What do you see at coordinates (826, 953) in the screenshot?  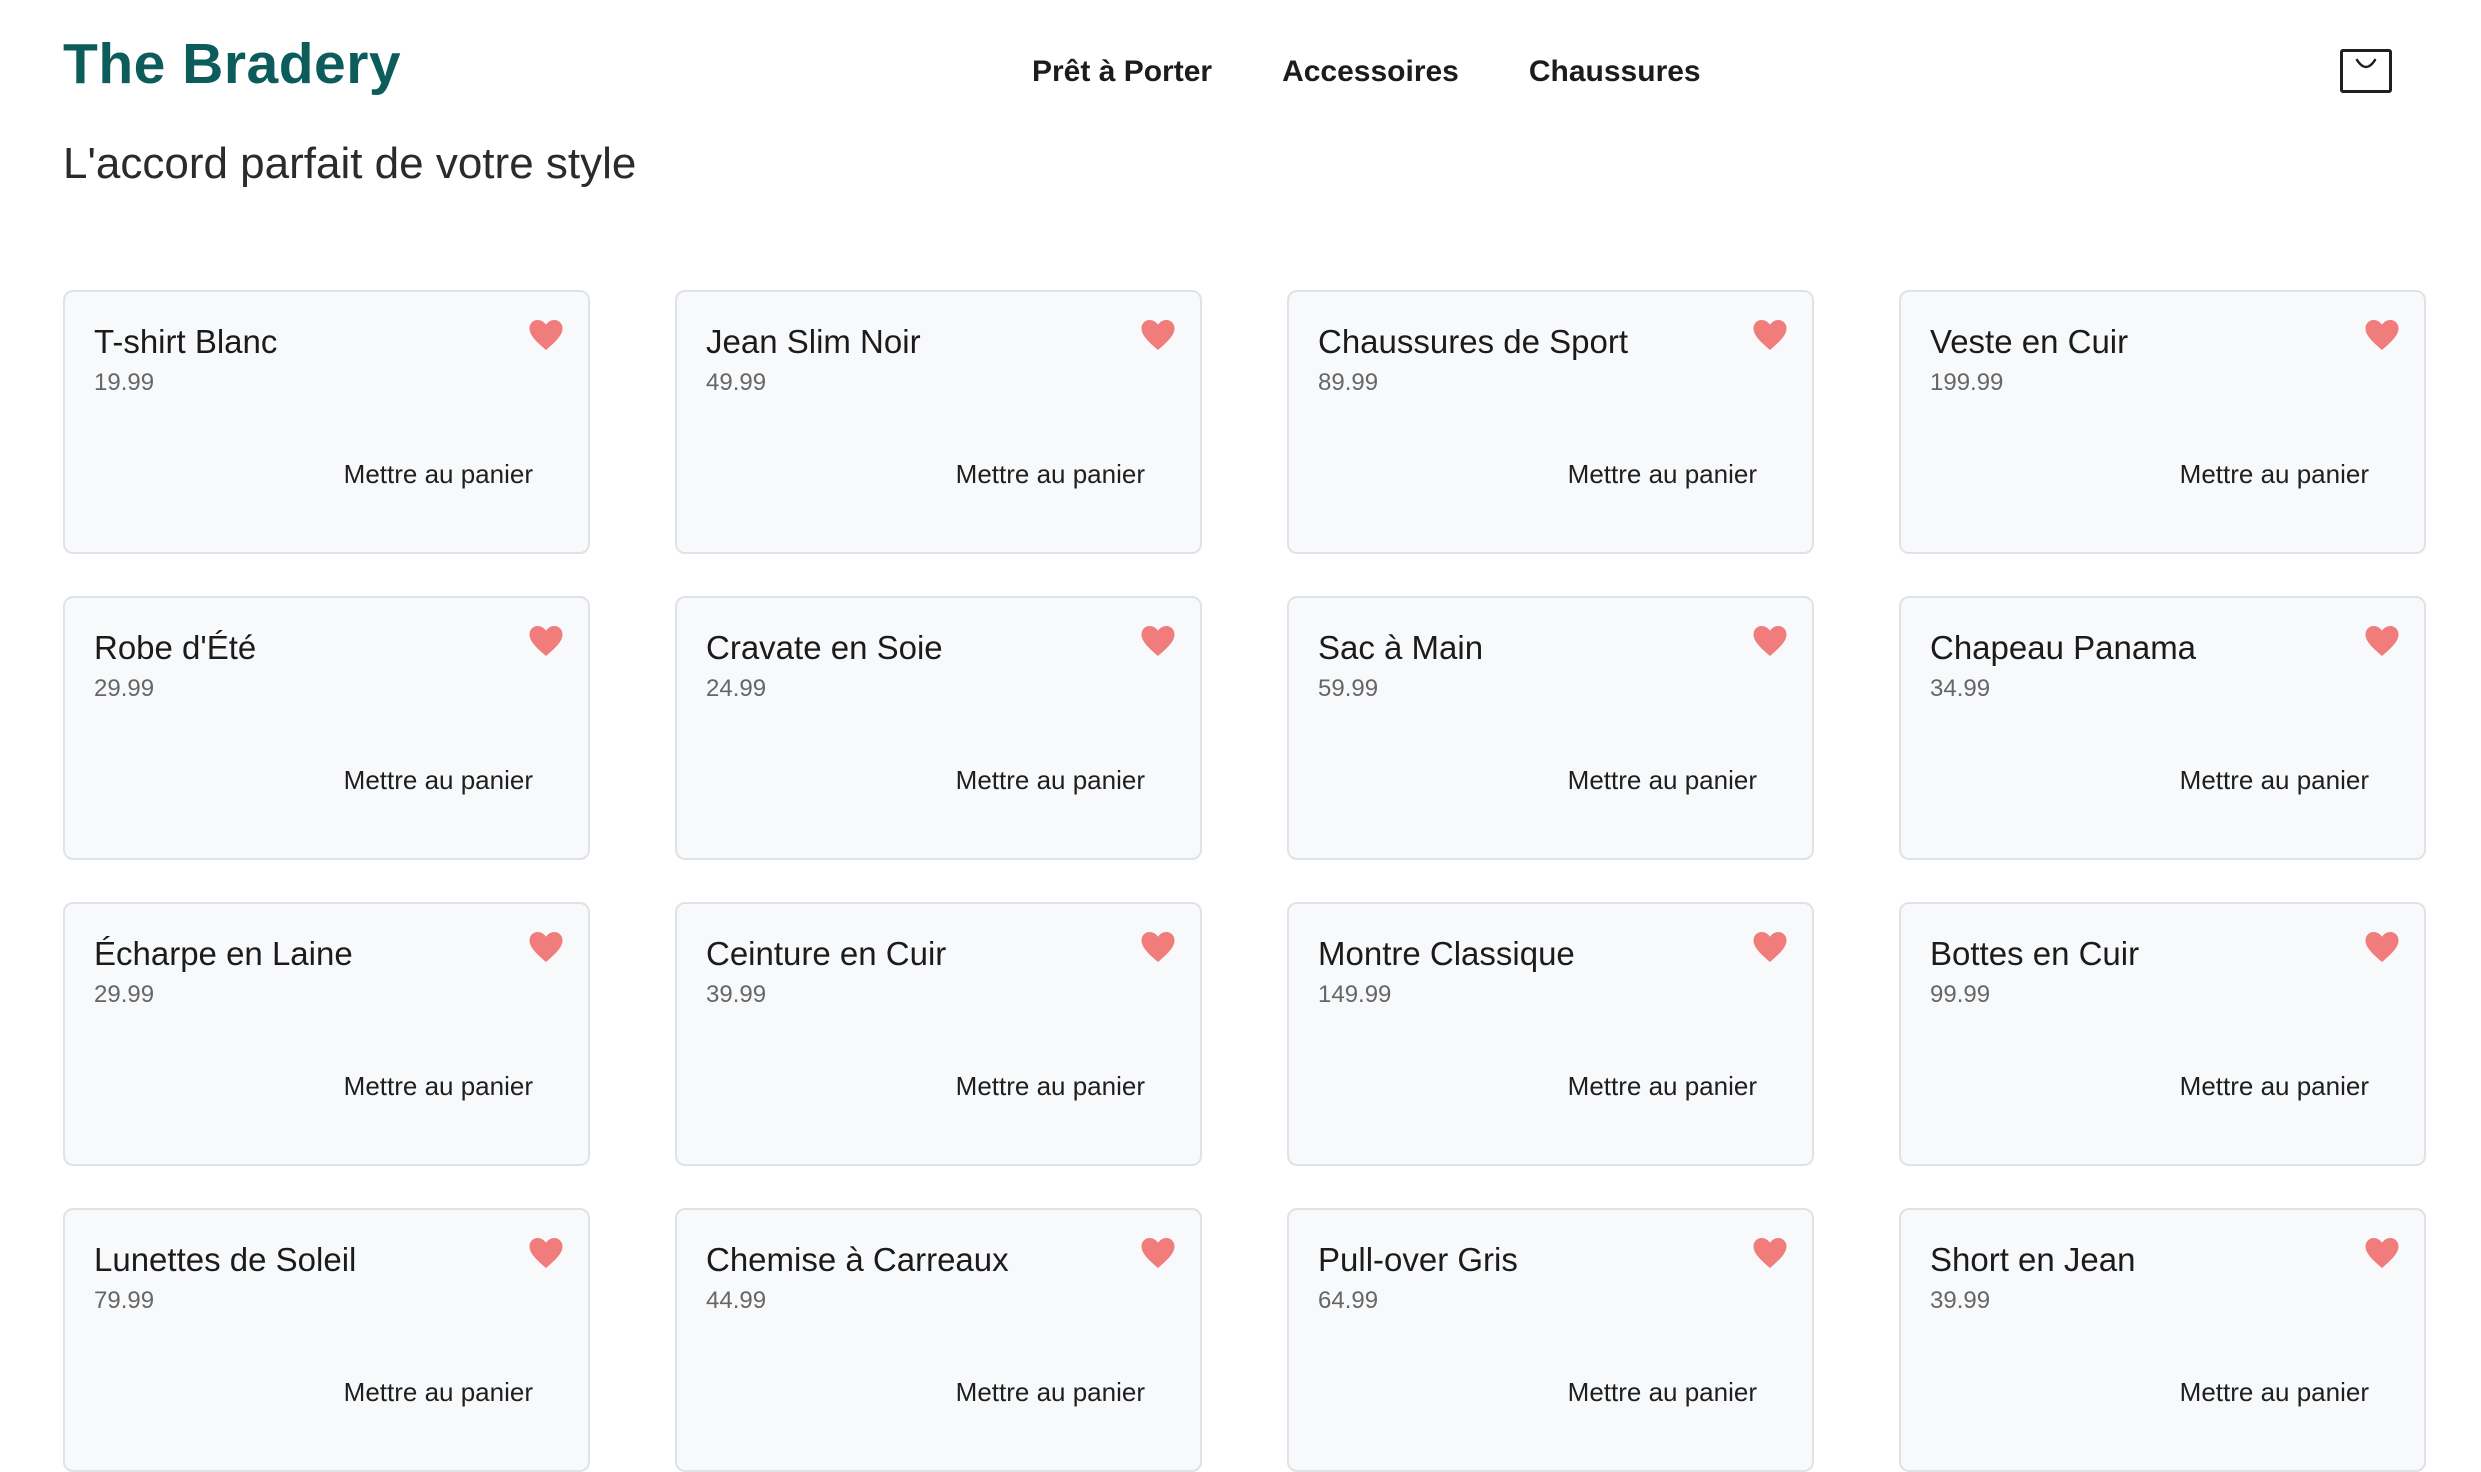 I see `product-name: Ceinture en Cuir` at bounding box center [826, 953].